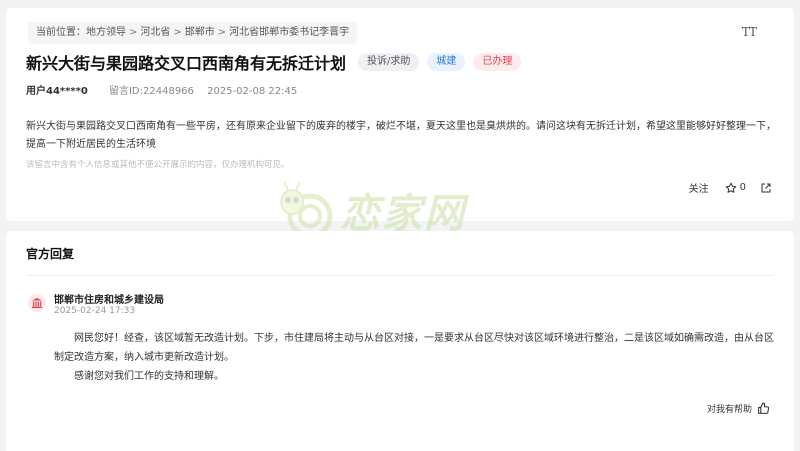 The width and height of the screenshot is (800, 451). I want to click on privacy-notice: 该留言中含有个人信息或其他不便公开展示的内容，仅办理机构可见。, so click(158, 165).